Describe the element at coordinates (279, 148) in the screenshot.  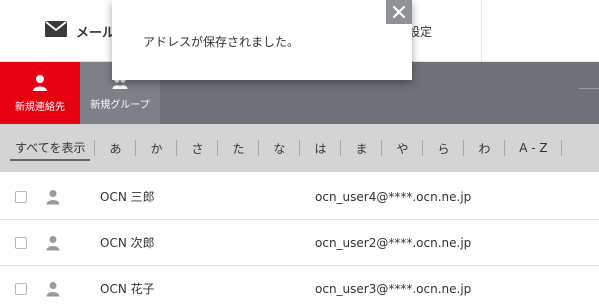
I see `index-key-na: な` at that location.